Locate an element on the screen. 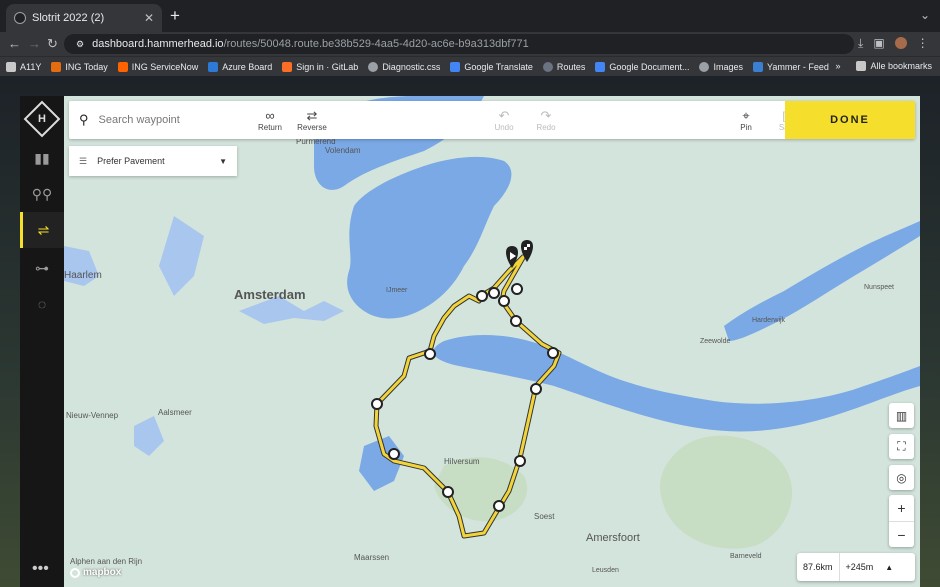 The height and width of the screenshot is (587, 940). map-label-amsterdam: Amsterdam is located at coordinates (270, 294).